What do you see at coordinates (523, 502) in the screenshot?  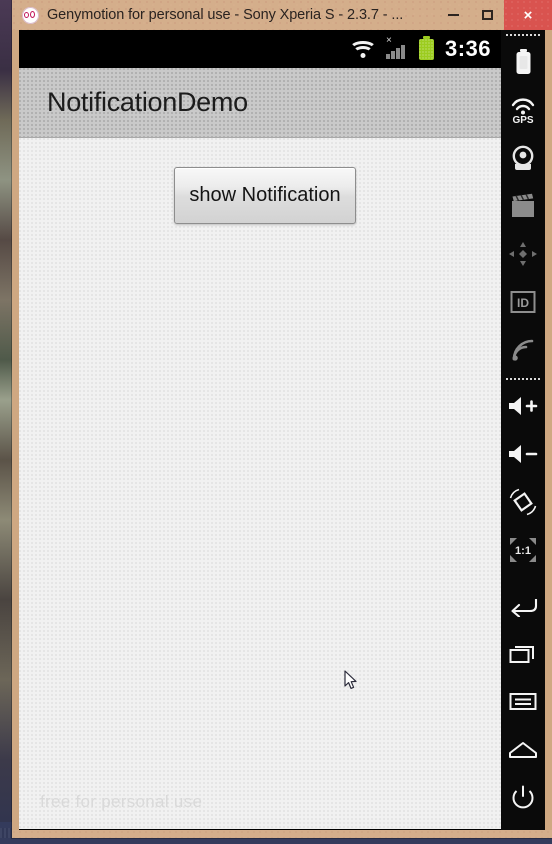 I see `rotate-screen-icon` at bounding box center [523, 502].